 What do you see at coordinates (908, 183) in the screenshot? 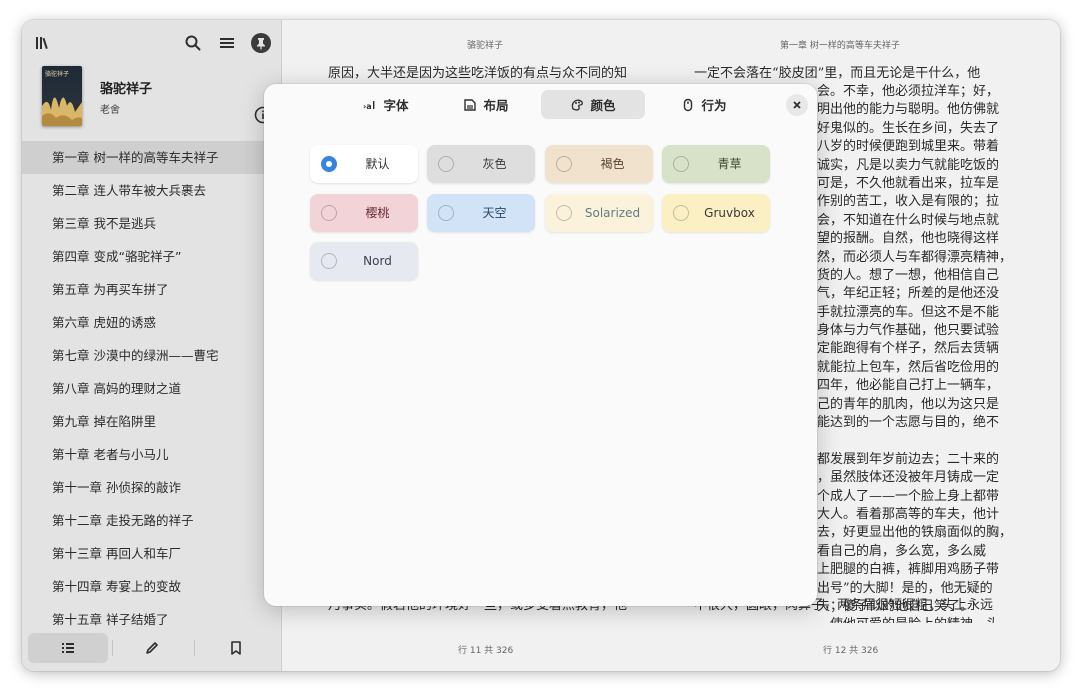
I see `text-line: 可是，不久他就看出来，拉车是` at bounding box center [908, 183].